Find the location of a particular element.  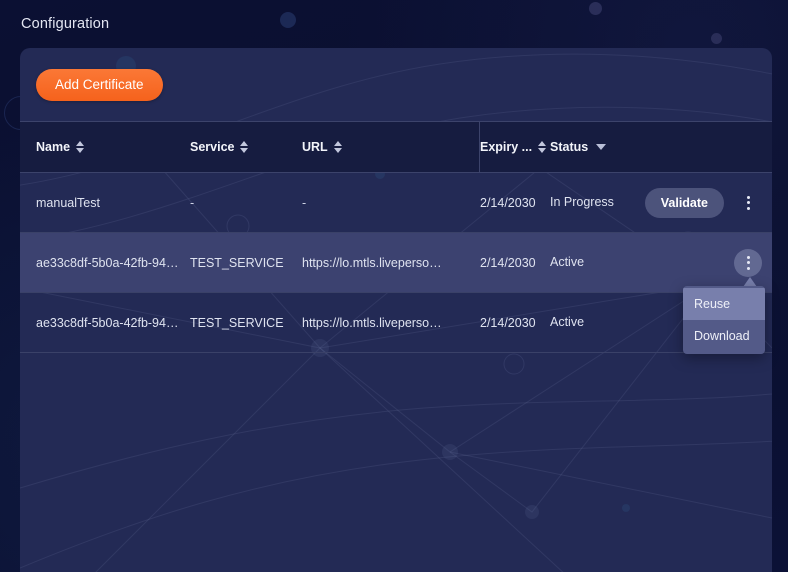

validate-button: Validate is located at coordinates (684, 202).